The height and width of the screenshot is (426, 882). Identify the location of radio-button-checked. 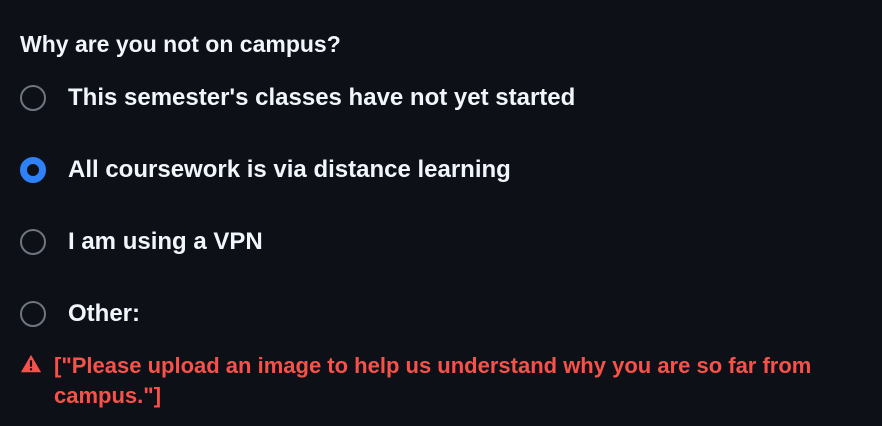
(33, 170).